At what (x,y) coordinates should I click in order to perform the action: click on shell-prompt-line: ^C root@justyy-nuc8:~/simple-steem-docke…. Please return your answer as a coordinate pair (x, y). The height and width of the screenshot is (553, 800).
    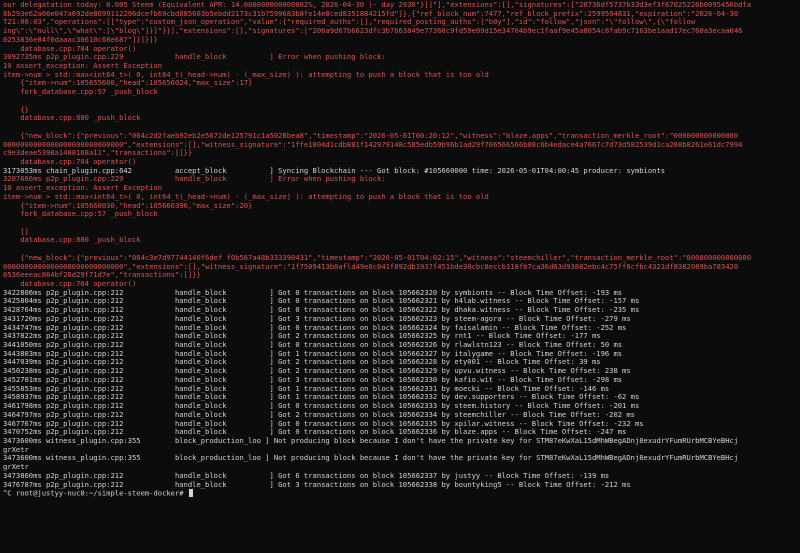
    Looking at the image, I should click on (400, 493).